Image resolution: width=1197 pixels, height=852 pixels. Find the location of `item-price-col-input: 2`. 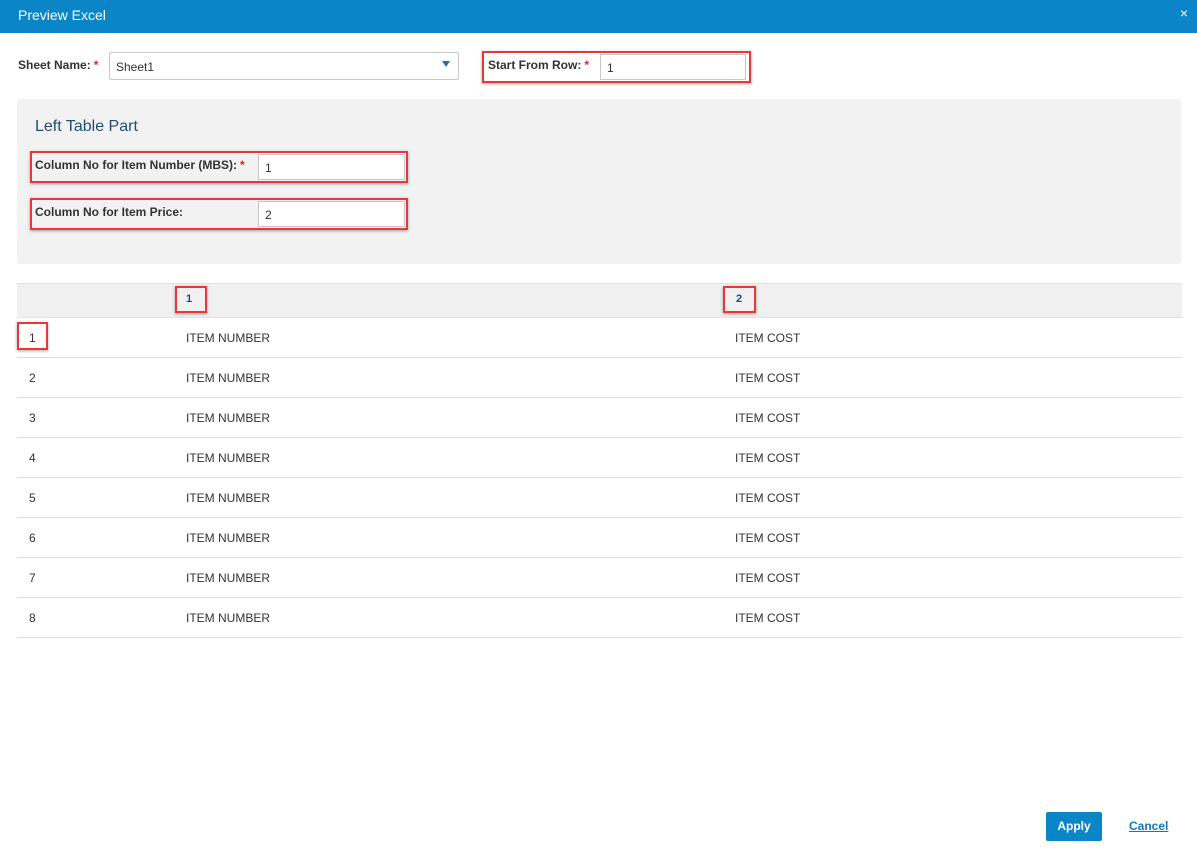

item-price-col-input: 2 is located at coordinates (331, 214).